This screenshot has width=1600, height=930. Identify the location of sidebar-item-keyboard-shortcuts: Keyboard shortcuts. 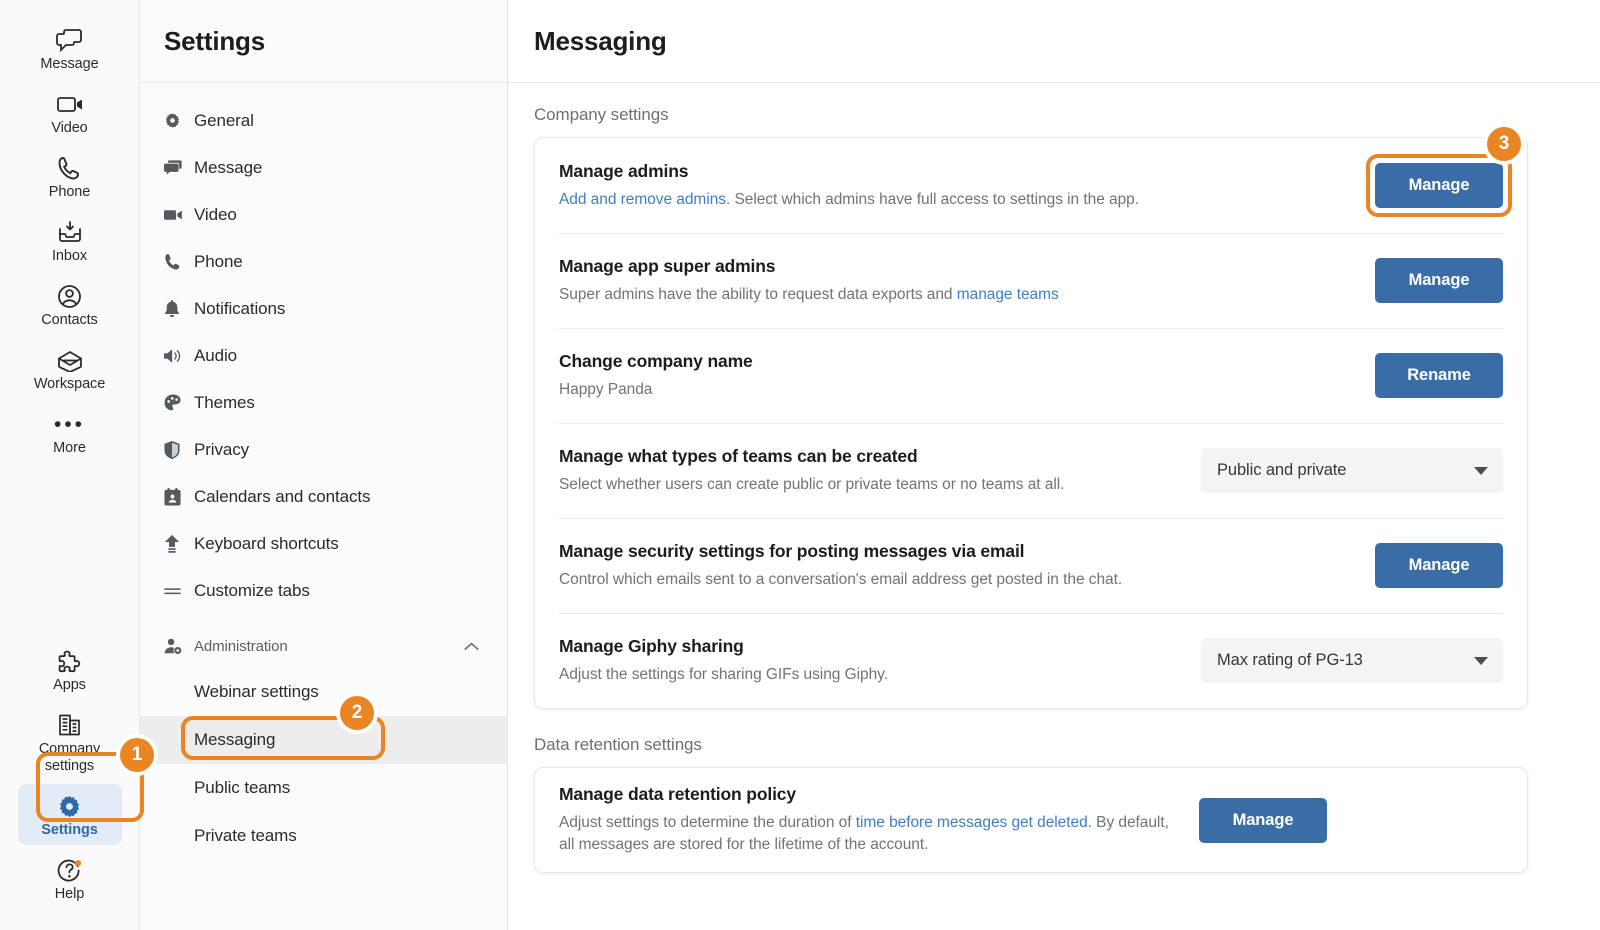
(323, 543).